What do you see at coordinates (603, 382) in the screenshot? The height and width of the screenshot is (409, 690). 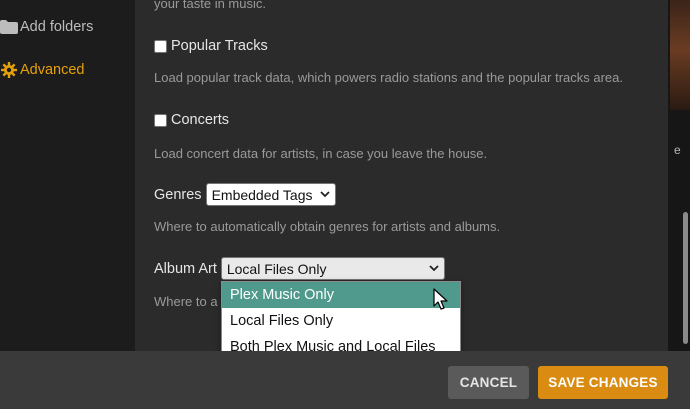 I see `save-changes-button: SAVE CHANGES` at bounding box center [603, 382].